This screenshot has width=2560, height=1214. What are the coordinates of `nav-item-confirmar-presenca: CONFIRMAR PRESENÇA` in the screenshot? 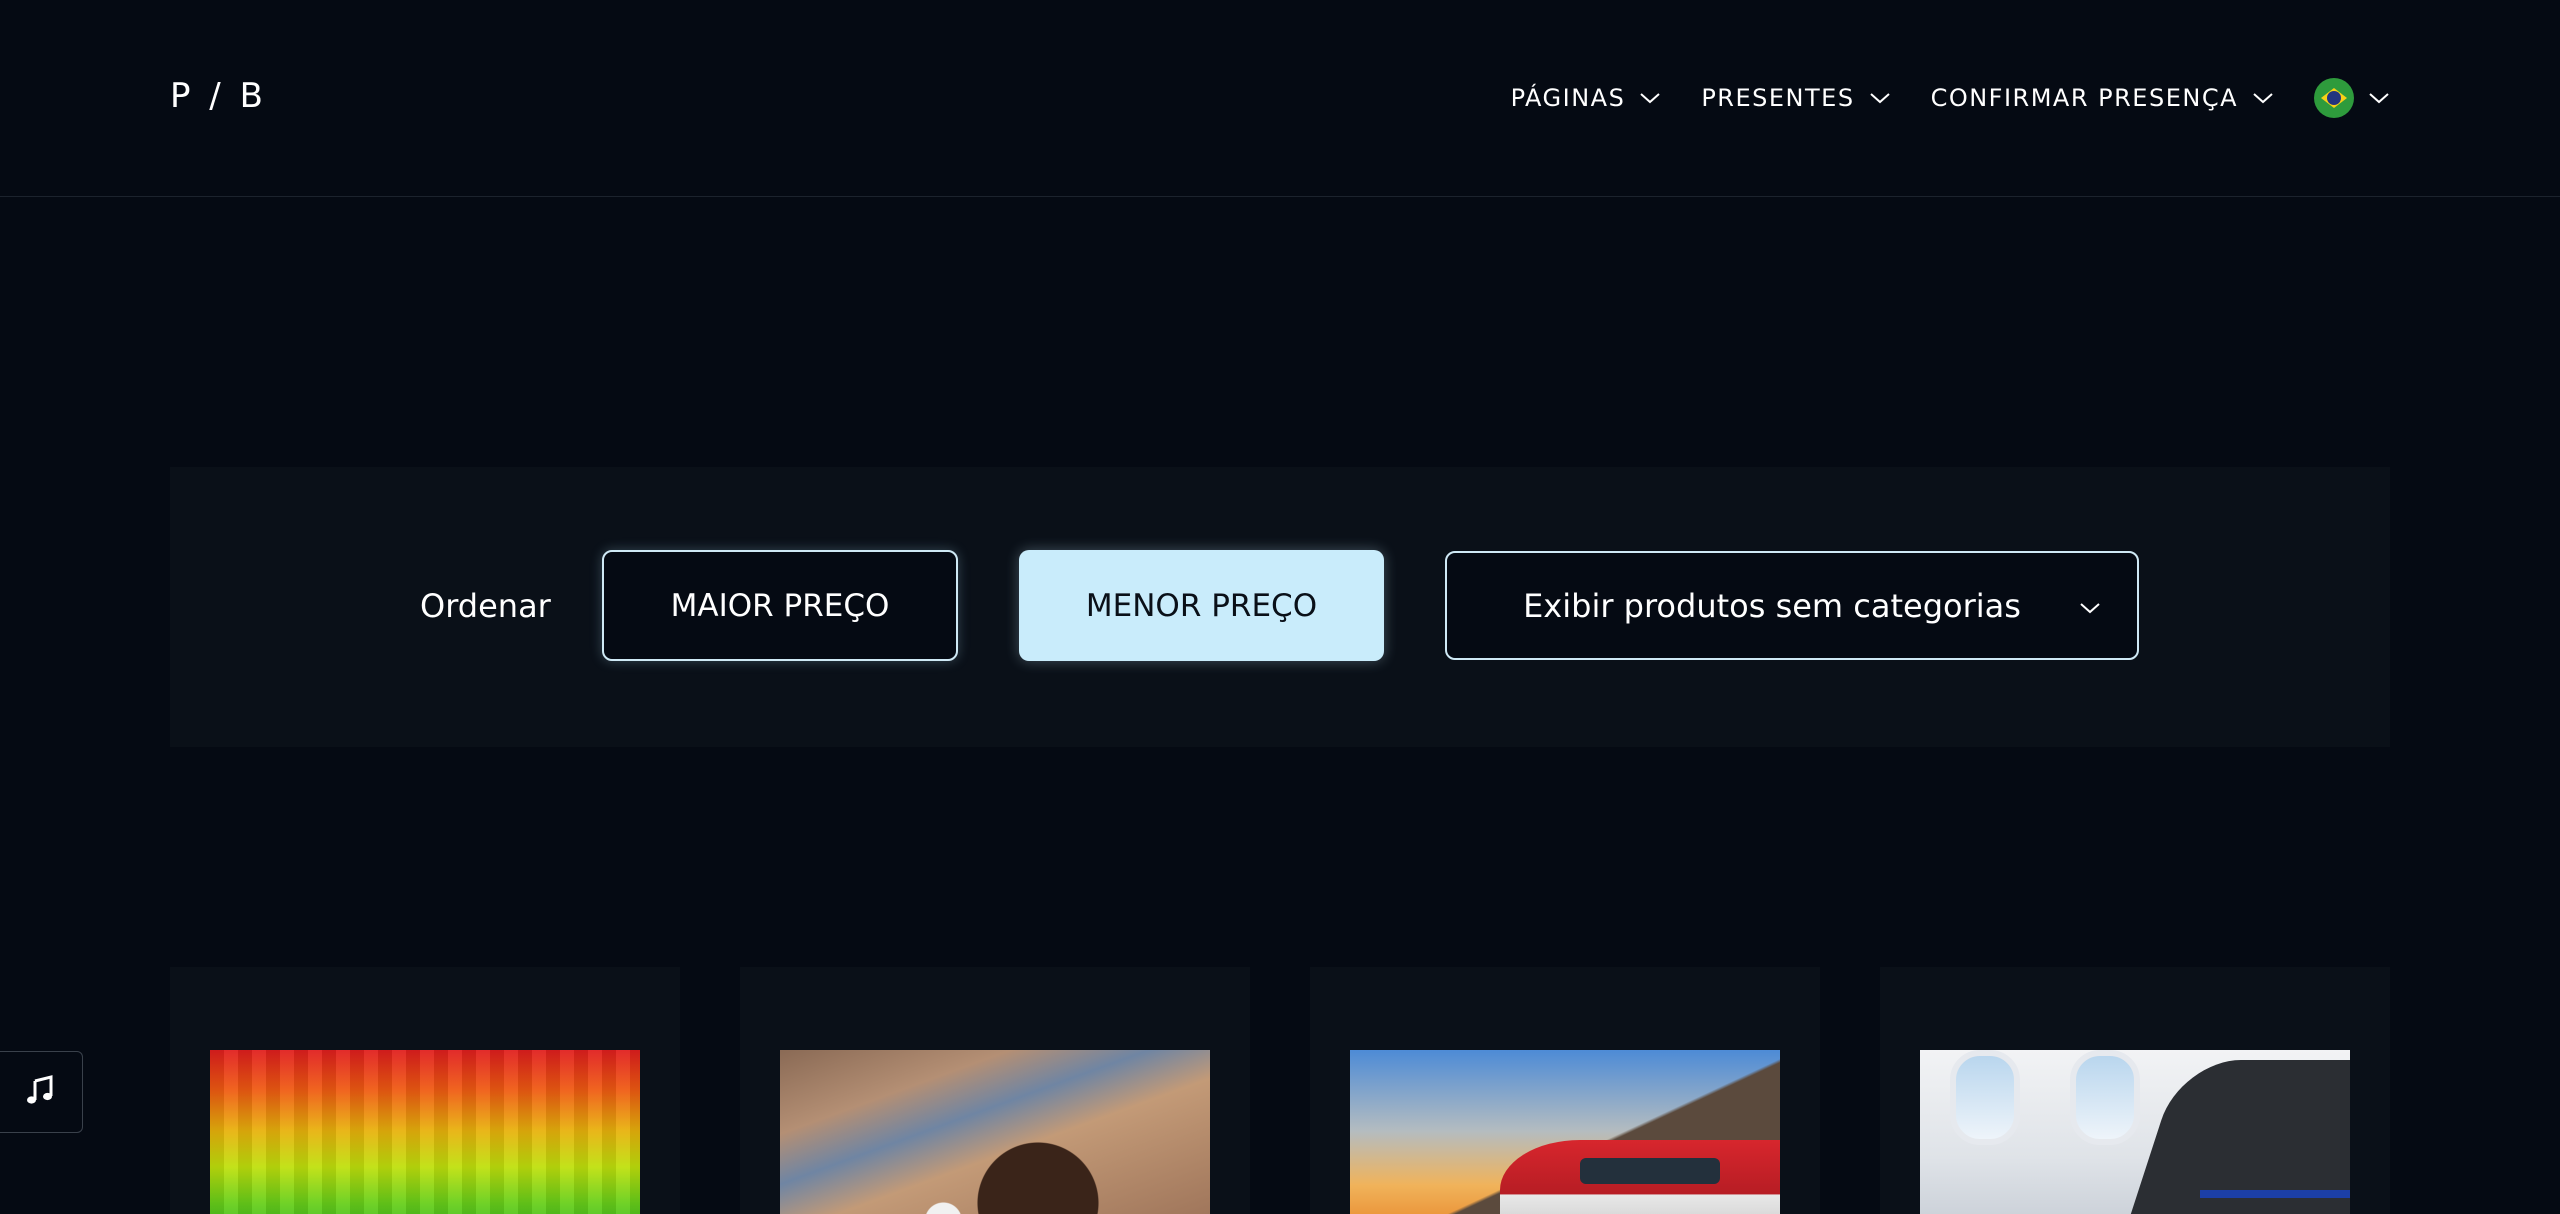 It's located at (2102, 98).